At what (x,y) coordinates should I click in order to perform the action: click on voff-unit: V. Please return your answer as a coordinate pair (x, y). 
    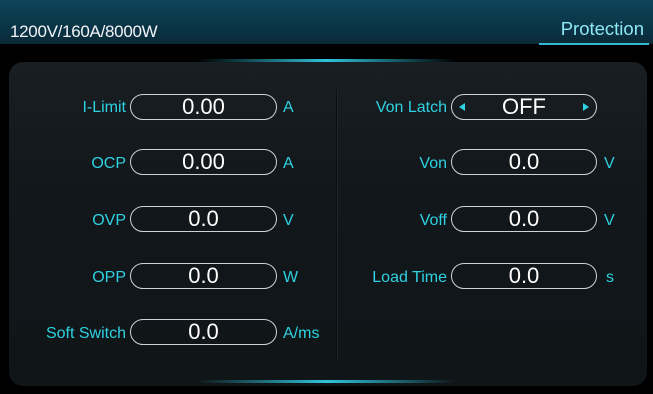
    Looking at the image, I should click on (609, 220).